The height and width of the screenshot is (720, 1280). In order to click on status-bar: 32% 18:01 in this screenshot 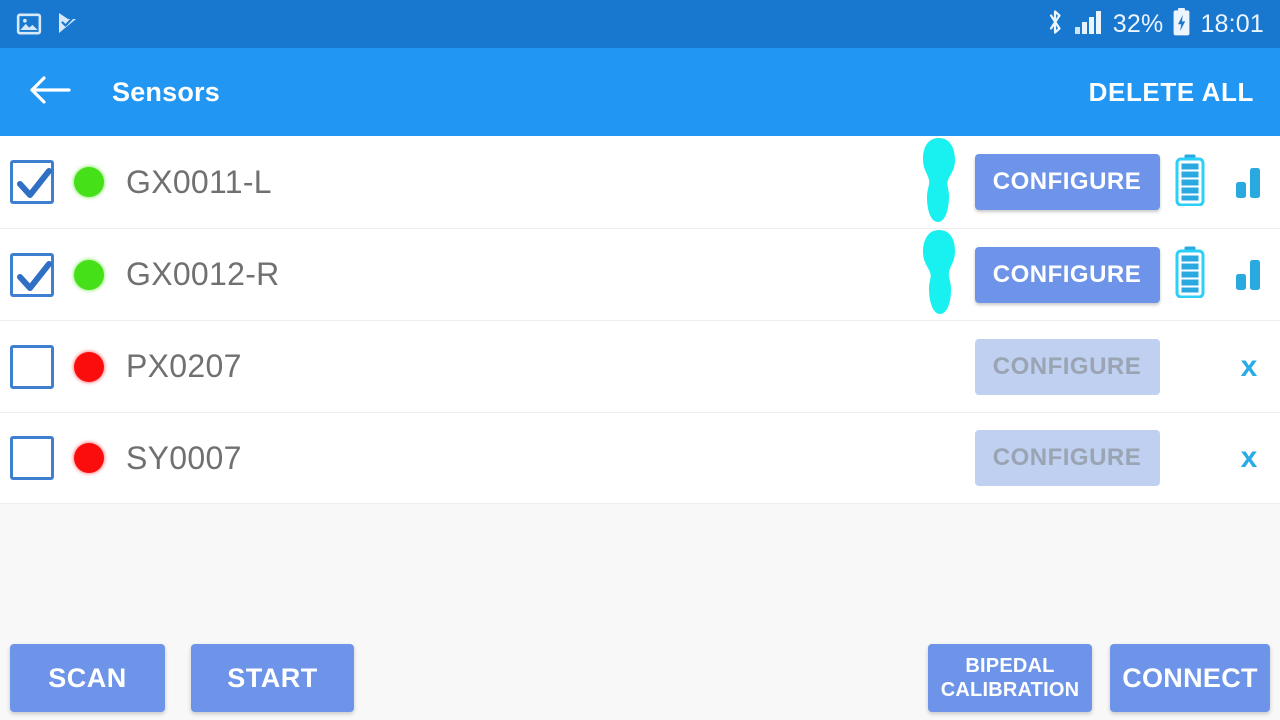, I will do `click(640, 24)`.